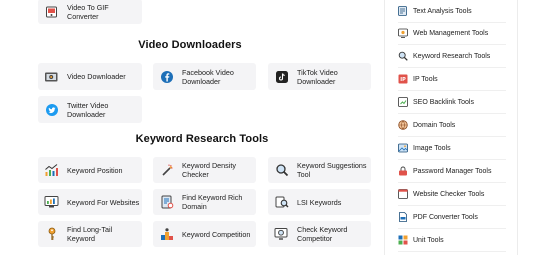 This screenshot has height=255, width=550. I want to click on video-gif-icon, so click(51, 11).